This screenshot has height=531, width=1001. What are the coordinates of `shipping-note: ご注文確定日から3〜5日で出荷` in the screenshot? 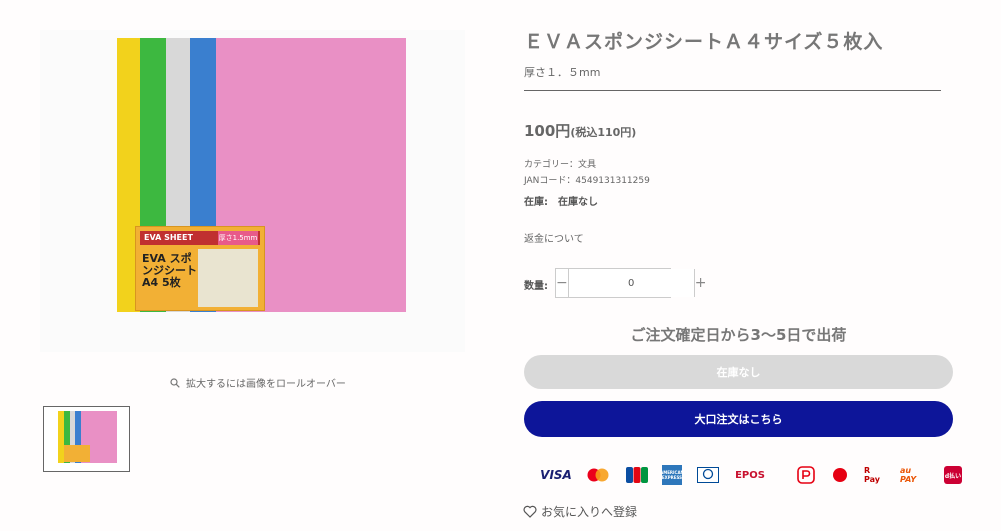 It's located at (738, 335).